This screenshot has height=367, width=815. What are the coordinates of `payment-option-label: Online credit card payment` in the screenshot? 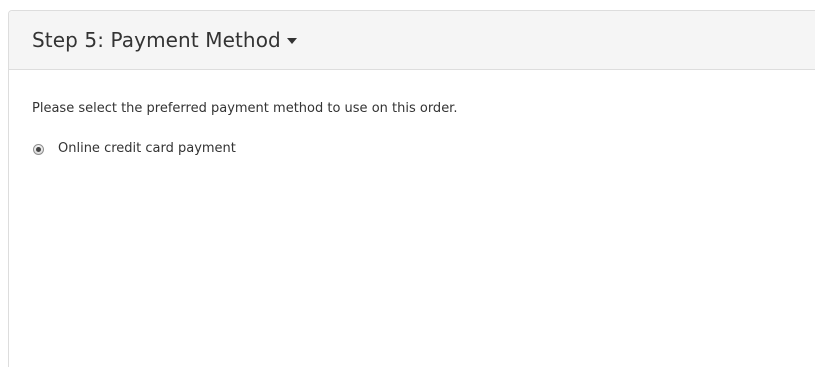 It's located at (147, 148).